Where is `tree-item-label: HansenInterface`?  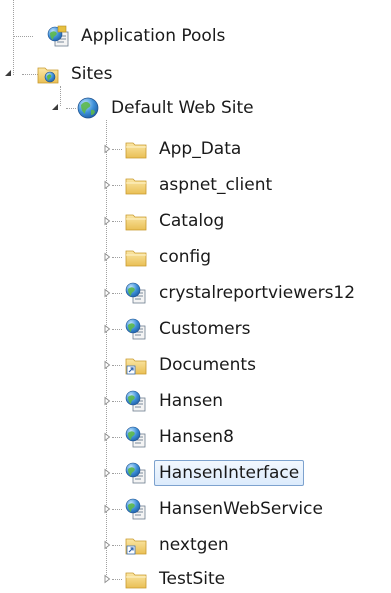
tree-item-label: HansenInterface is located at coordinates (229, 473).